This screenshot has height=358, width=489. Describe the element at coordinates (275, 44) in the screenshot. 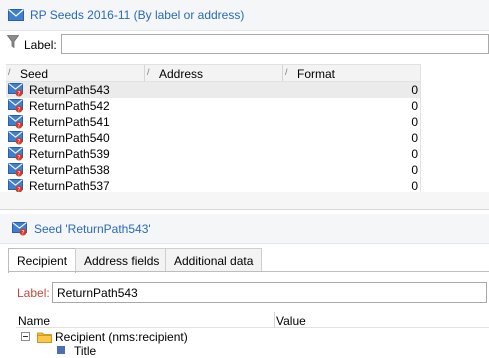

I see `filter-label-input` at that location.